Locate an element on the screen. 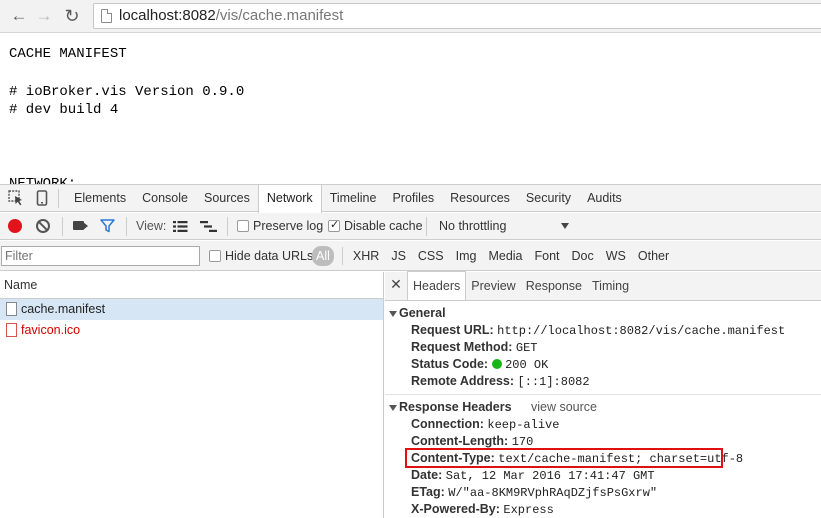 Image resolution: width=821 pixels, height=518 pixels. tab-timing: Timing is located at coordinates (610, 286).